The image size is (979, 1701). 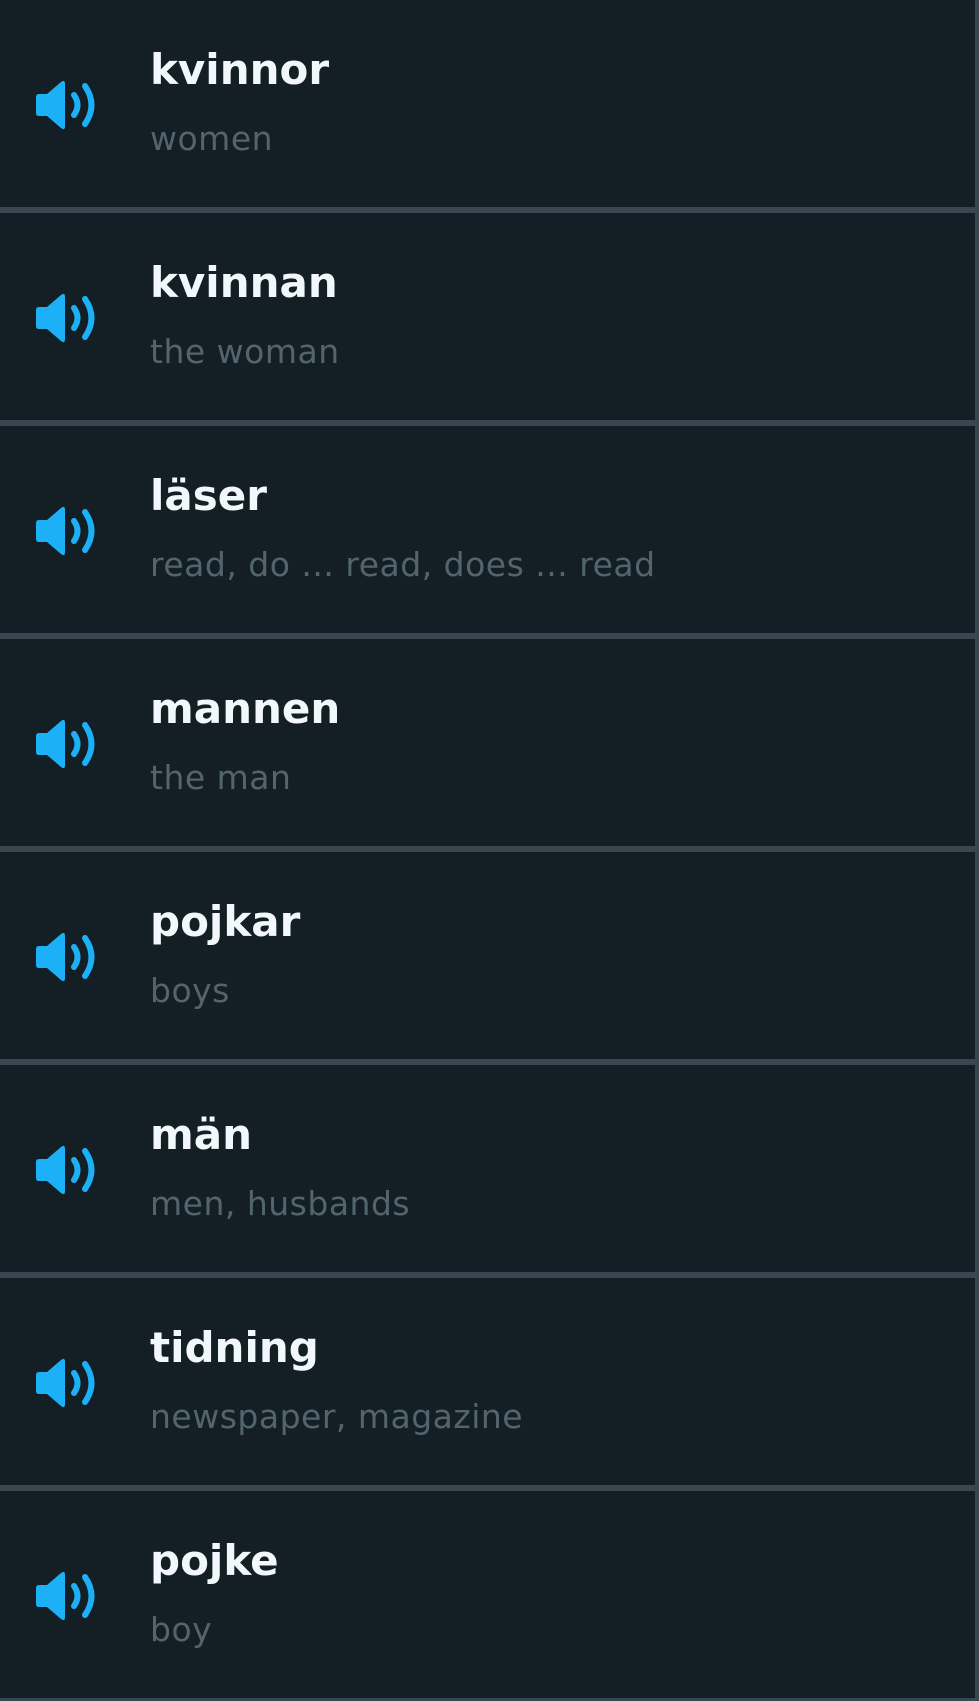 I want to click on vocab-translation: men, husbands, so click(x=280, y=1203).